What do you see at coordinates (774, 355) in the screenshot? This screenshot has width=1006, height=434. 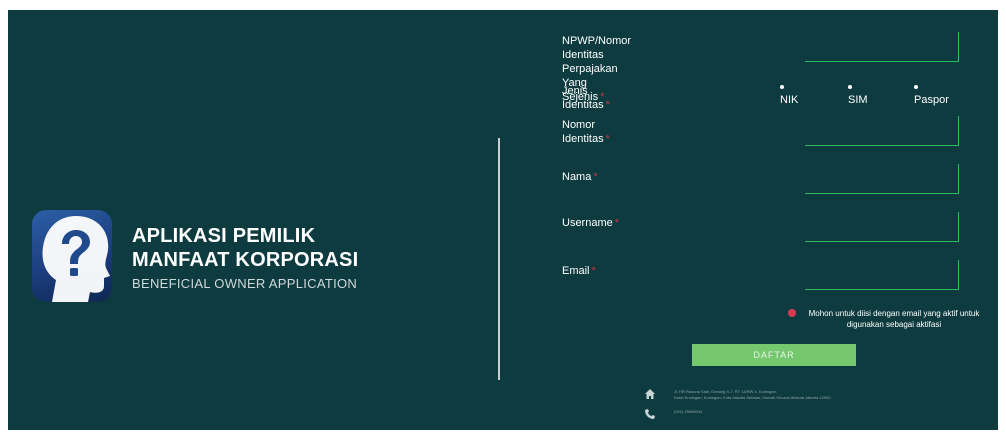 I see `daftar-button: DAFTAR` at bounding box center [774, 355].